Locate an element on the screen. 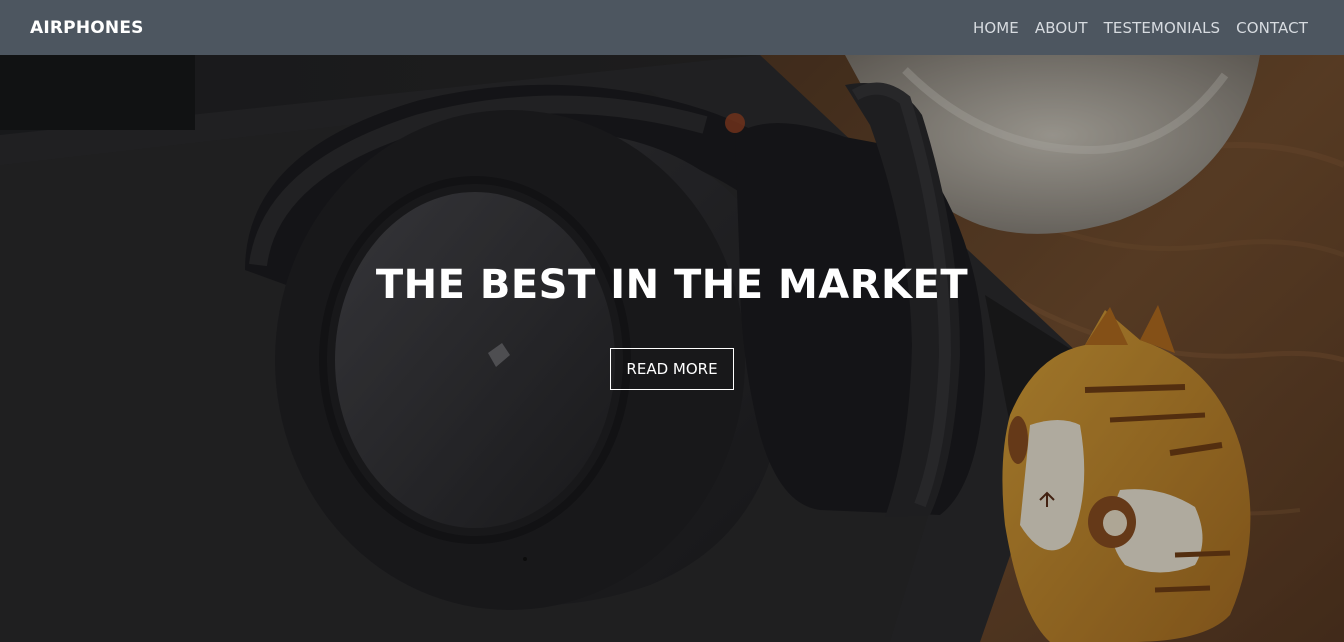 This screenshot has width=1344, height=642. nav-contact-link: CONTACT is located at coordinates (1272, 28).